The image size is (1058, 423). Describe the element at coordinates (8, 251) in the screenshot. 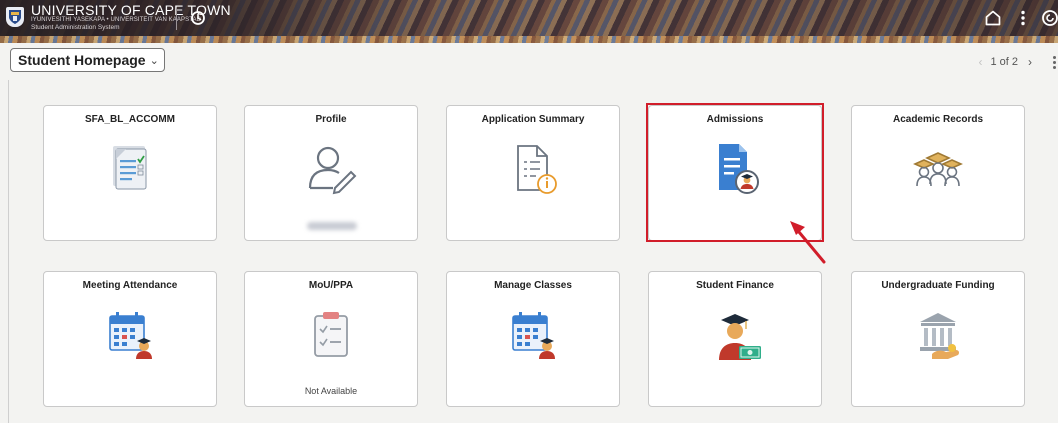

I see `content-border` at that location.